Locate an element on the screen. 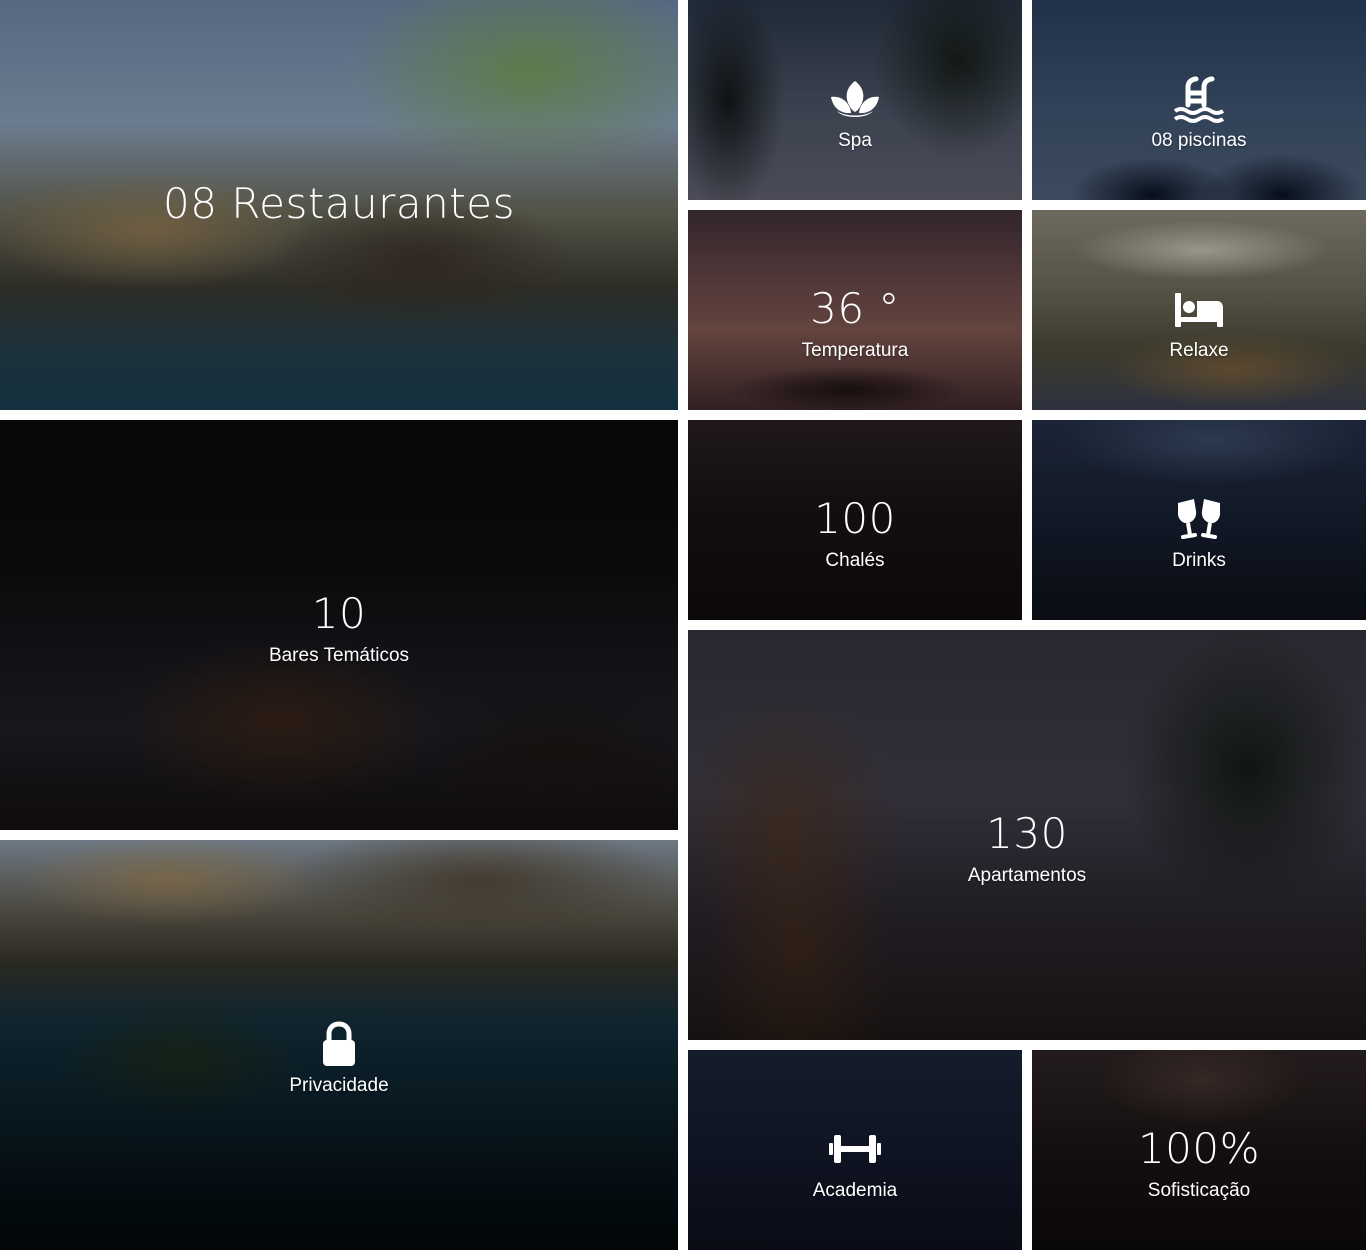 This screenshot has height=1250, width=1366. academia-label: Academia is located at coordinates (855, 1190).